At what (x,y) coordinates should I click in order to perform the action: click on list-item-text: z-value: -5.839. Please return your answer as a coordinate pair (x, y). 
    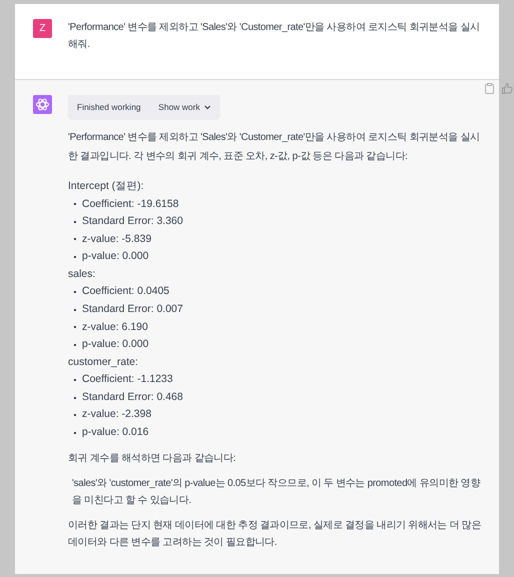
    Looking at the image, I should click on (117, 239).